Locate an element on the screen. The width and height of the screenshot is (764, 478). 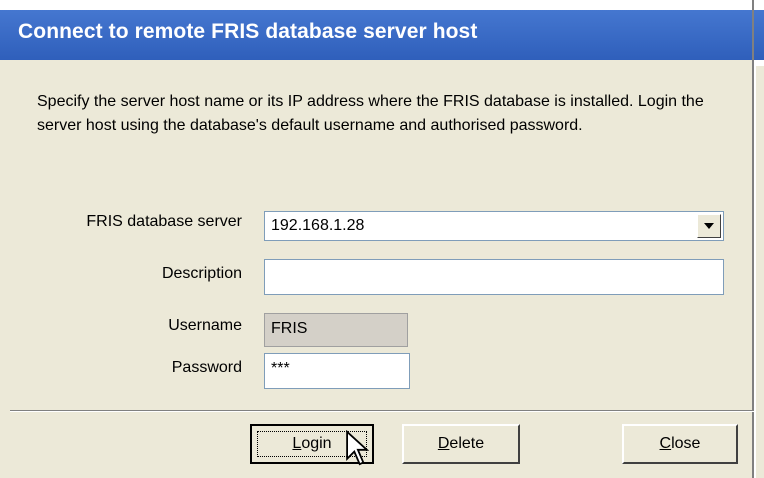
delete-accel: D is located at coordinates (443, 443).